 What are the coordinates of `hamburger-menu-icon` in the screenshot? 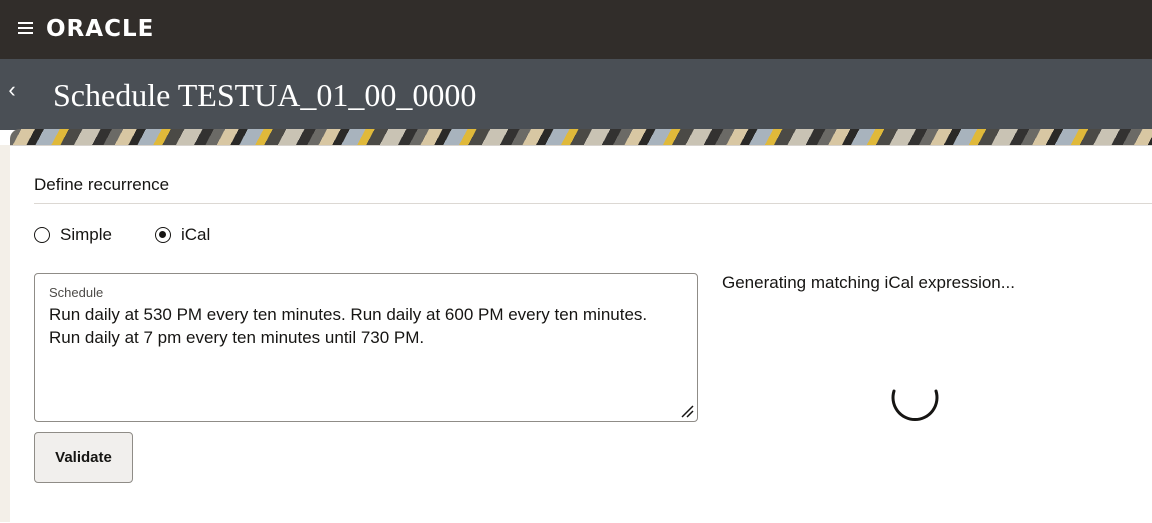 It's located at (25, 28).